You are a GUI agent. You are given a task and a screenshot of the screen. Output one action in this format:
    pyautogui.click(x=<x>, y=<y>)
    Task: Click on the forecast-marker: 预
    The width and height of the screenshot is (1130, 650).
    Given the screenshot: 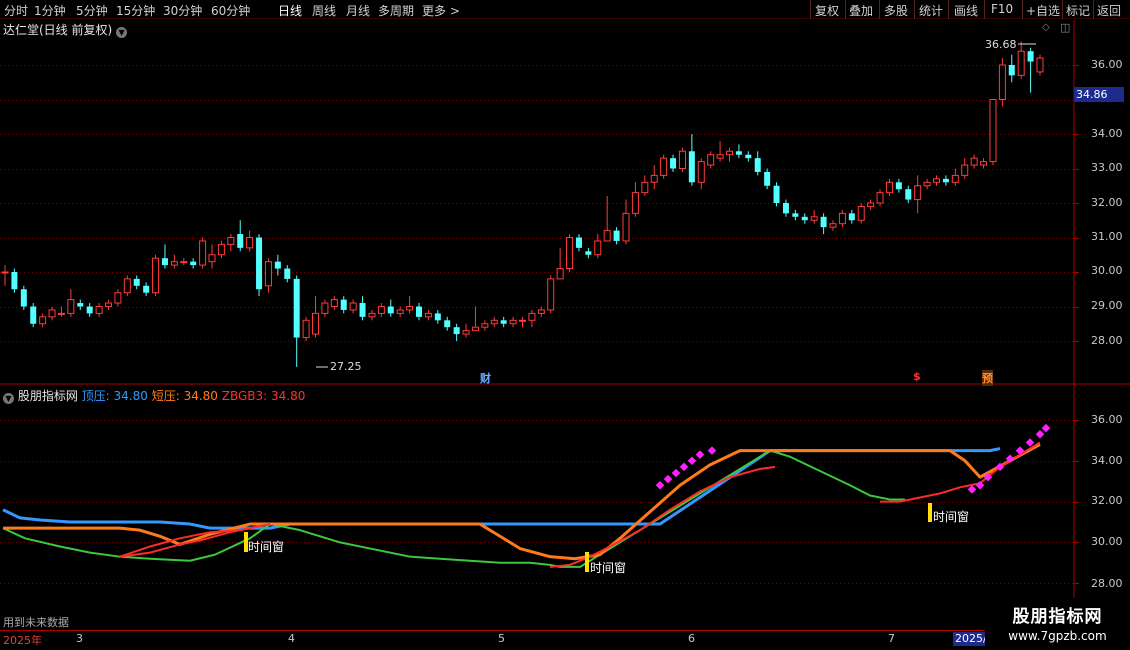 What is the action you would take?
    pyautogui.click(x=987, y=378)
    